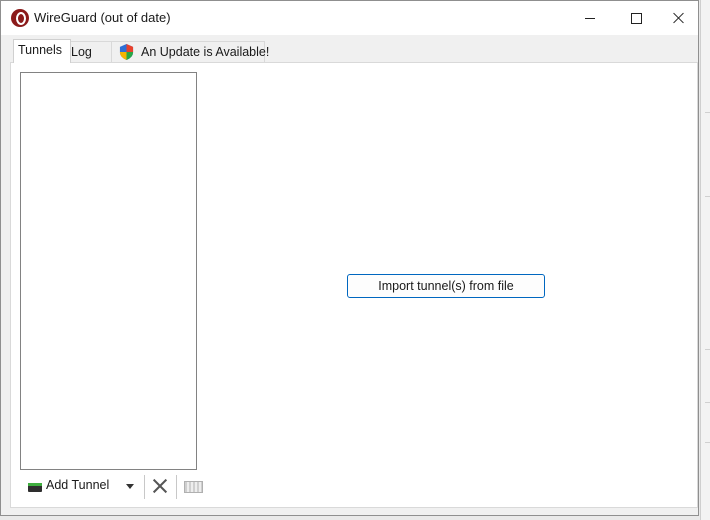  What do you see at coordinates (205, 52) in the screenshot?
I see `tab-label: An Update is Available!` at bounding box center [205, 52].